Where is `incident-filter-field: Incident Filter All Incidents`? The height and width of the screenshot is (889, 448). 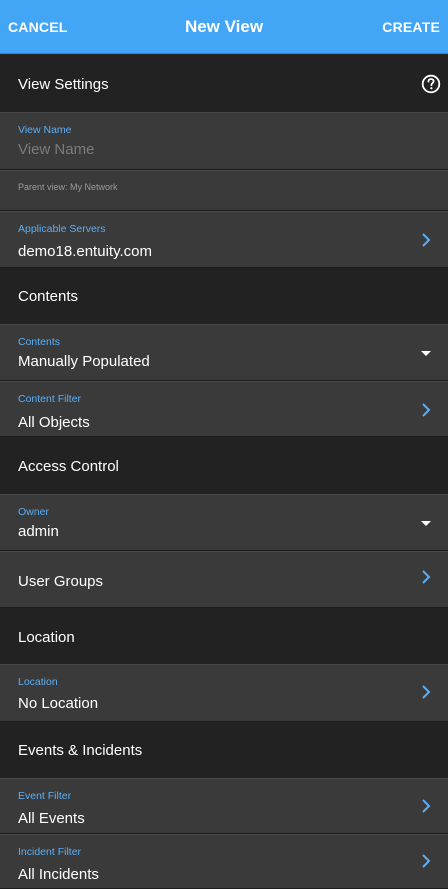
incident-filter-field: Incident Filter All Incidents is located at coordinates (224, 861).